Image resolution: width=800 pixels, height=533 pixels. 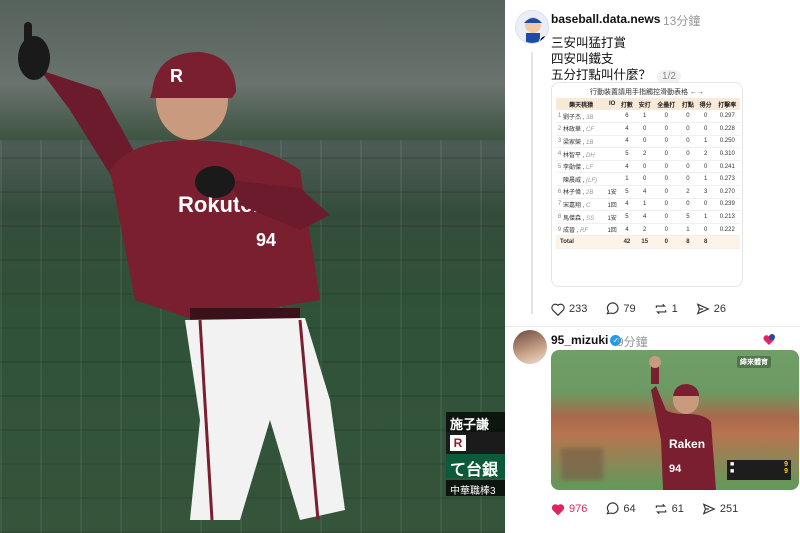 What do you see at coordinates (475, 443) in the screenshot?
I see `tv-overlay-team-a: R` at bounding box center [475, 443].